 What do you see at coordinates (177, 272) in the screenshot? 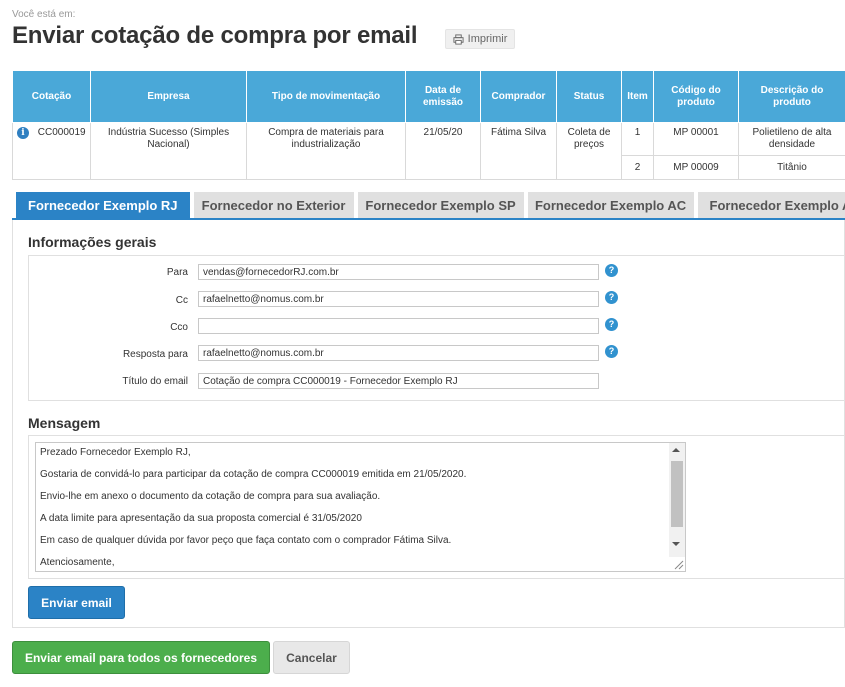
I see `para-label: Para` at bounding box center [177, 272].